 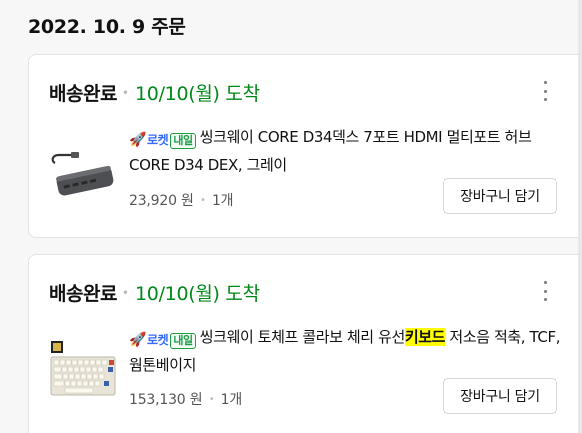 I want to click on scrollbar, so click(x=580, y=216).